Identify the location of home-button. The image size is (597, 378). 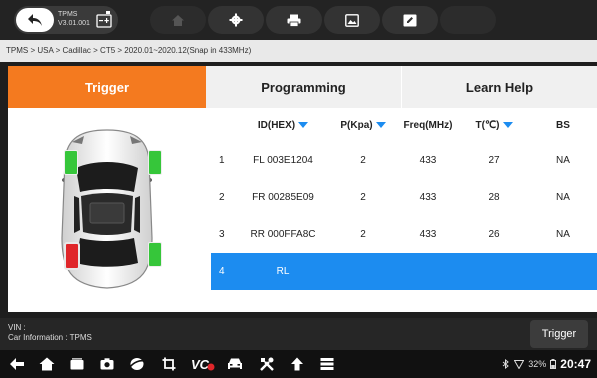
(178, 20).